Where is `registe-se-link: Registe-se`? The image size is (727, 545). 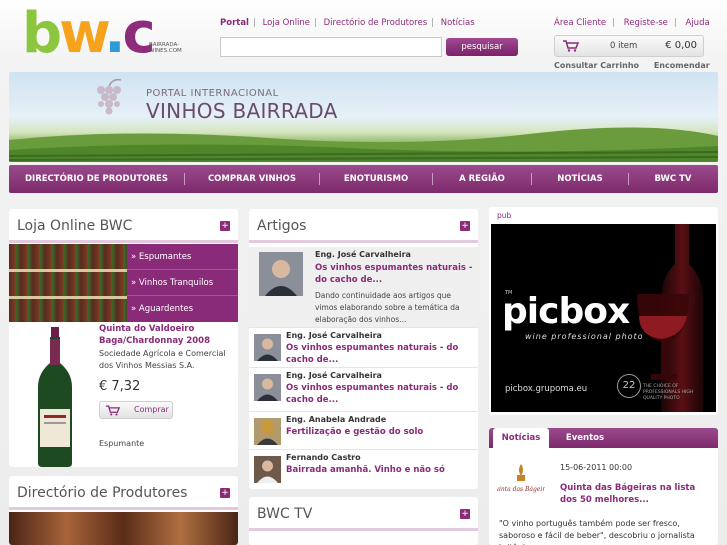
registe-se-link: Registe-se is located at coordinates (646, 23).